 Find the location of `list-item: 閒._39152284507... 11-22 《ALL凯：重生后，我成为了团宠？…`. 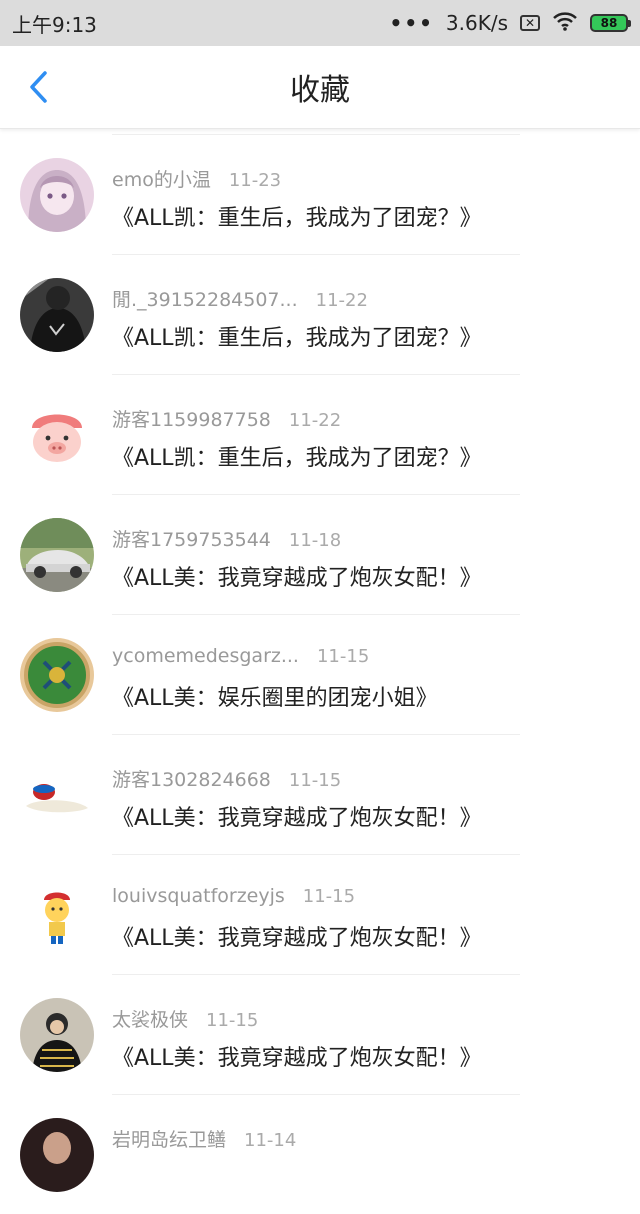

list-item: 閒._39152284507... 11-22 《ALL凯：重生后，我成为了团宠？… is located at coordinates (320, 314).